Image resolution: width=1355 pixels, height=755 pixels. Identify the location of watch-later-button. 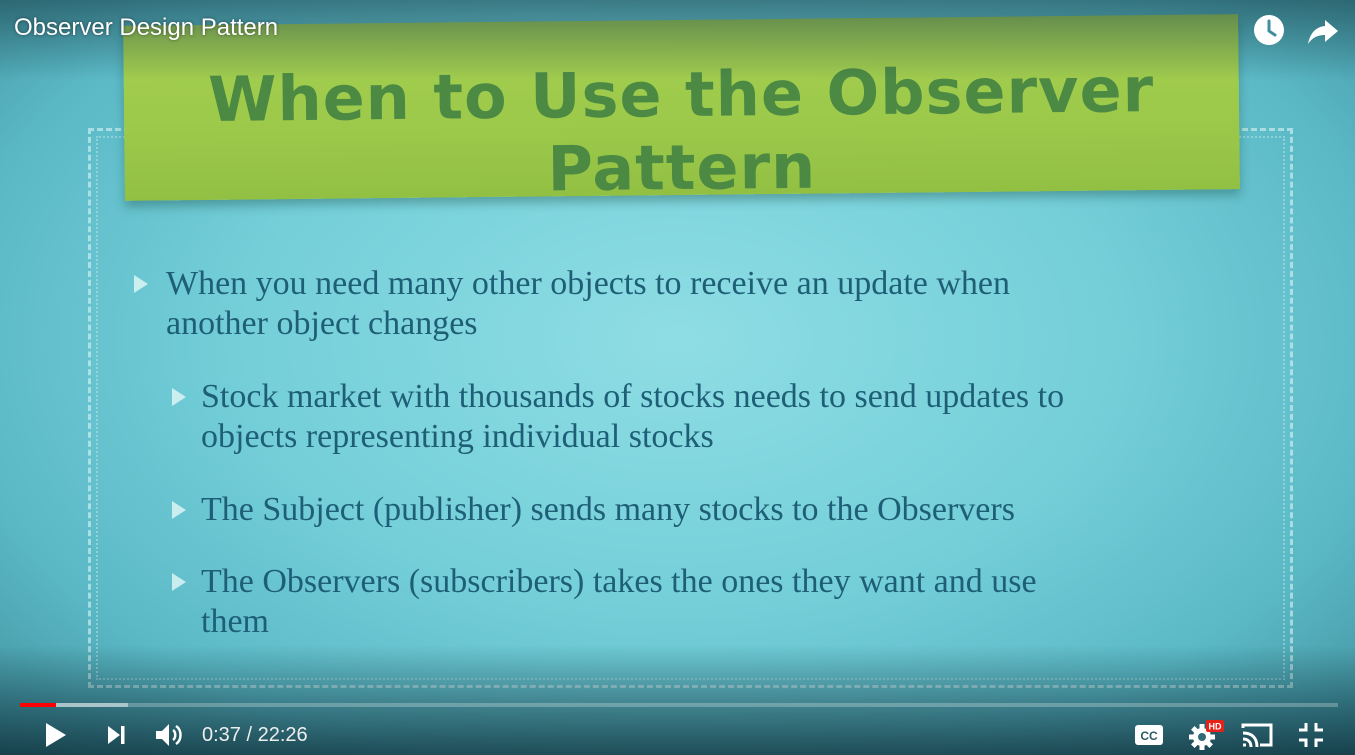
(1269, 30).